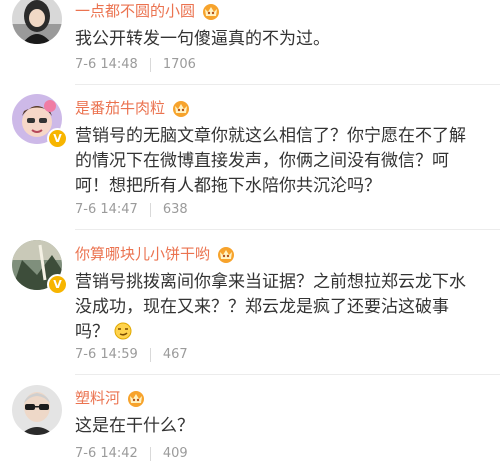 The height and width of the screenshot is (476, 500). I want to click on comment-date: 7-6 14:59, so click(106, 354).